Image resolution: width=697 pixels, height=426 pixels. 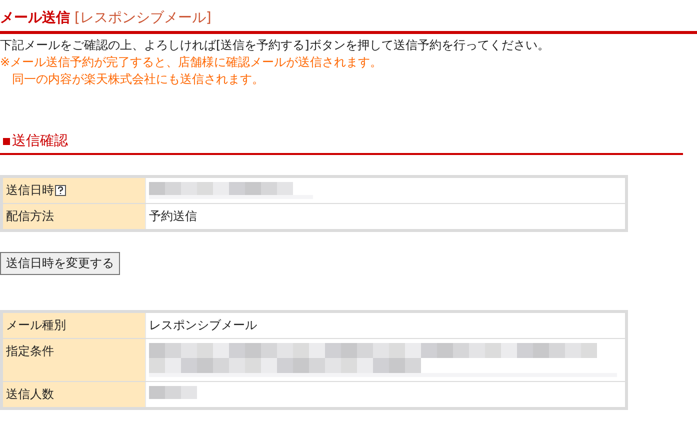 What do you see at coordinates (143, 18) in the screenshot?
I see `page-subtitle: [レスポンシブメール]` at bounding box center [143, 18].